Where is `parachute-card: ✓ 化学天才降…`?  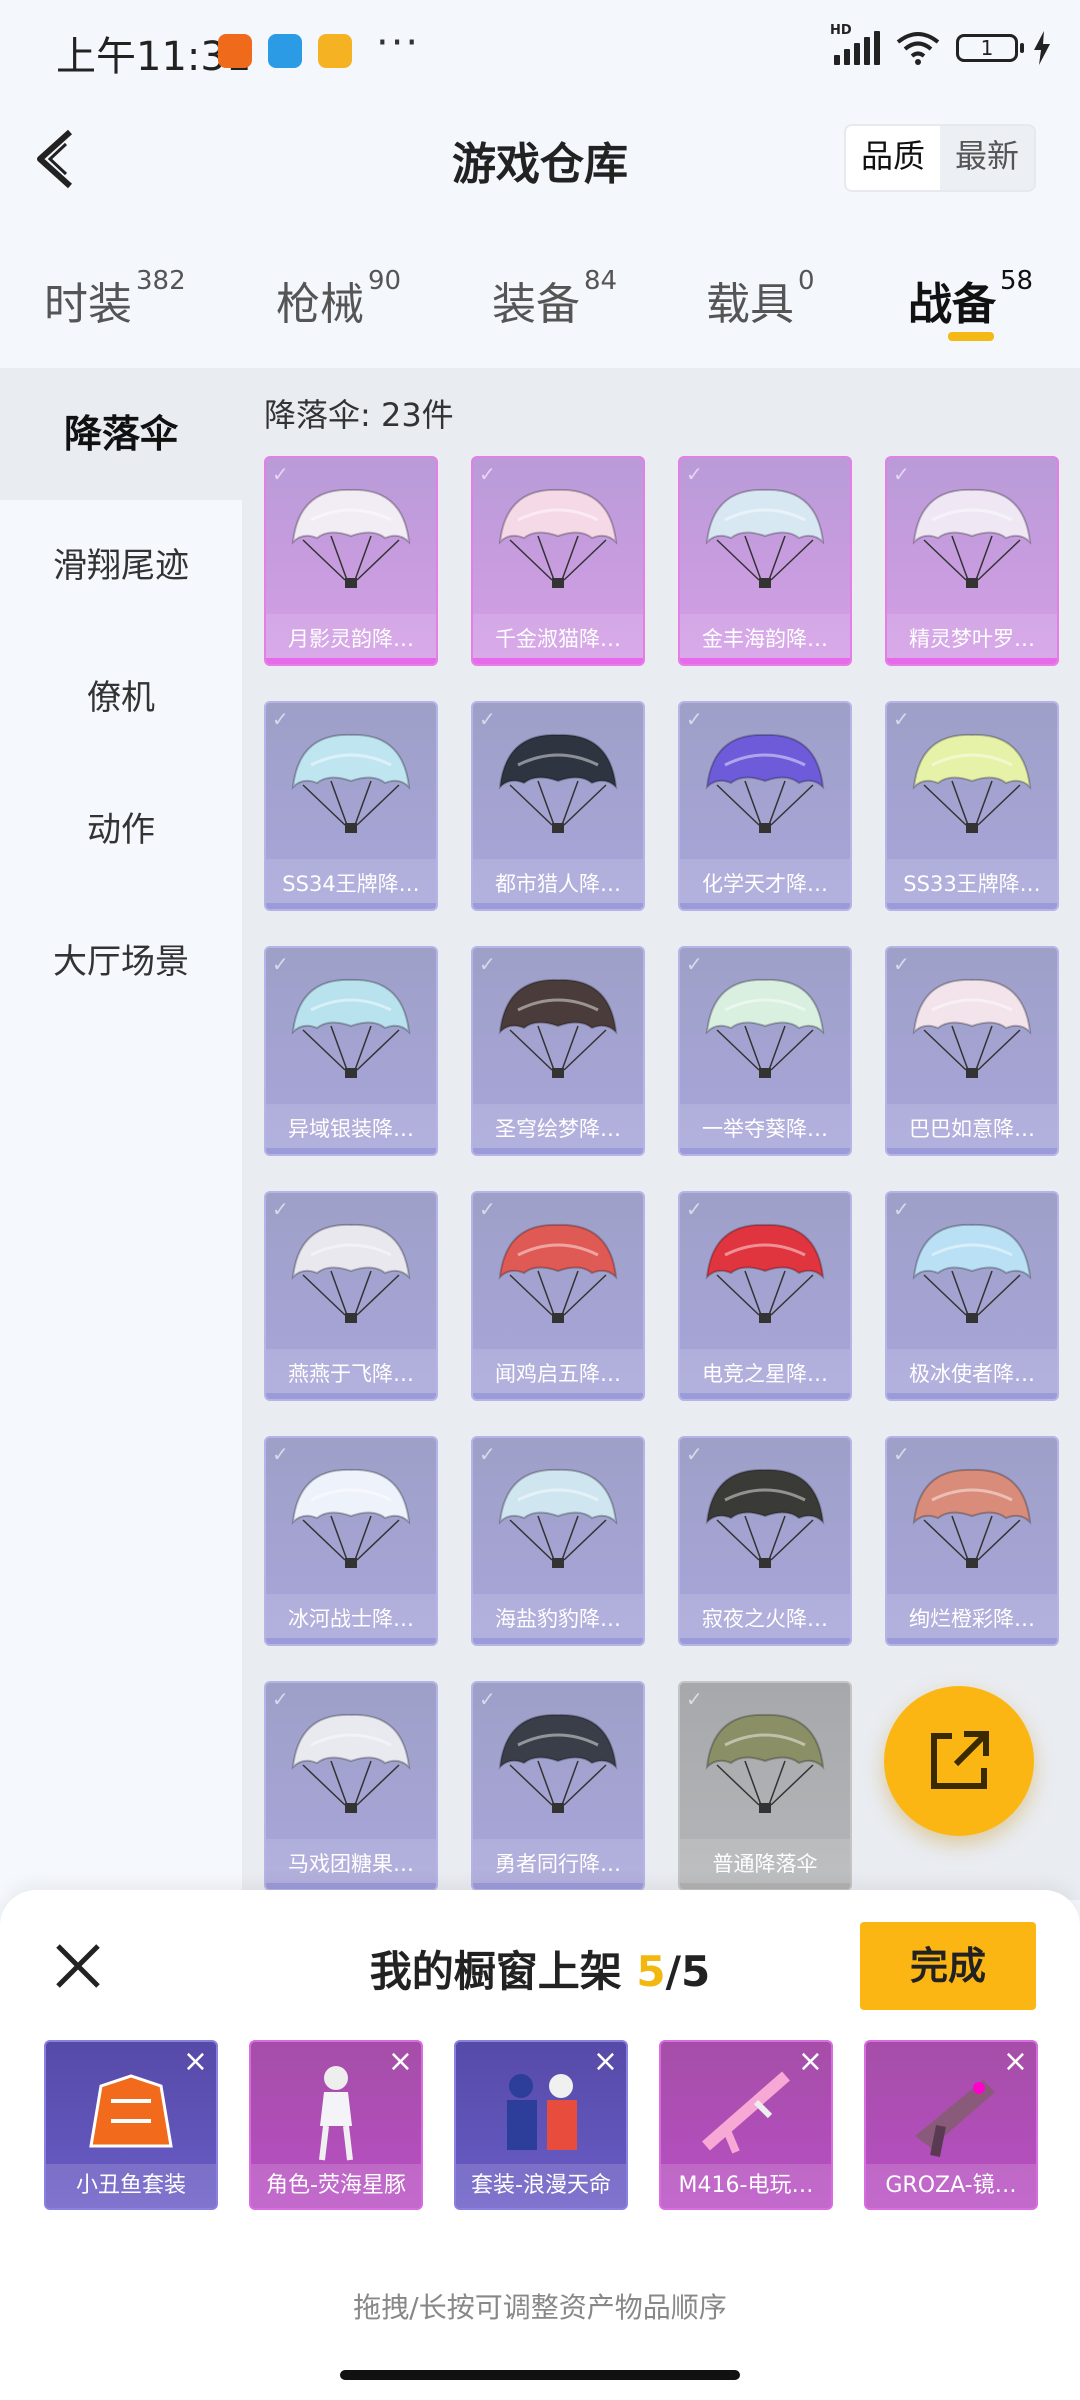 parachute-card: ✓ 化学天才降… is located at coordinates (765, 806).